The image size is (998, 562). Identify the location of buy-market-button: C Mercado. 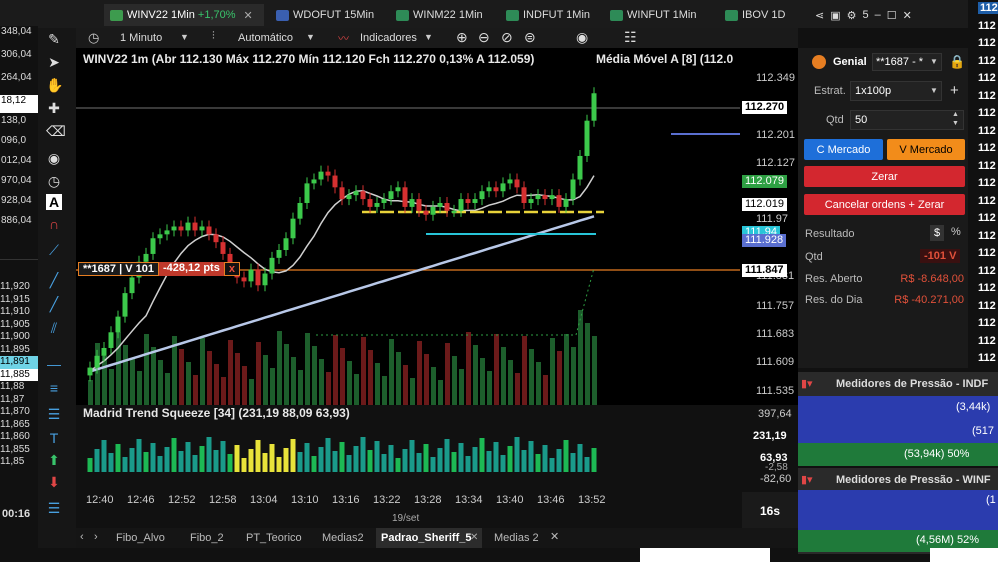
(843, 149).